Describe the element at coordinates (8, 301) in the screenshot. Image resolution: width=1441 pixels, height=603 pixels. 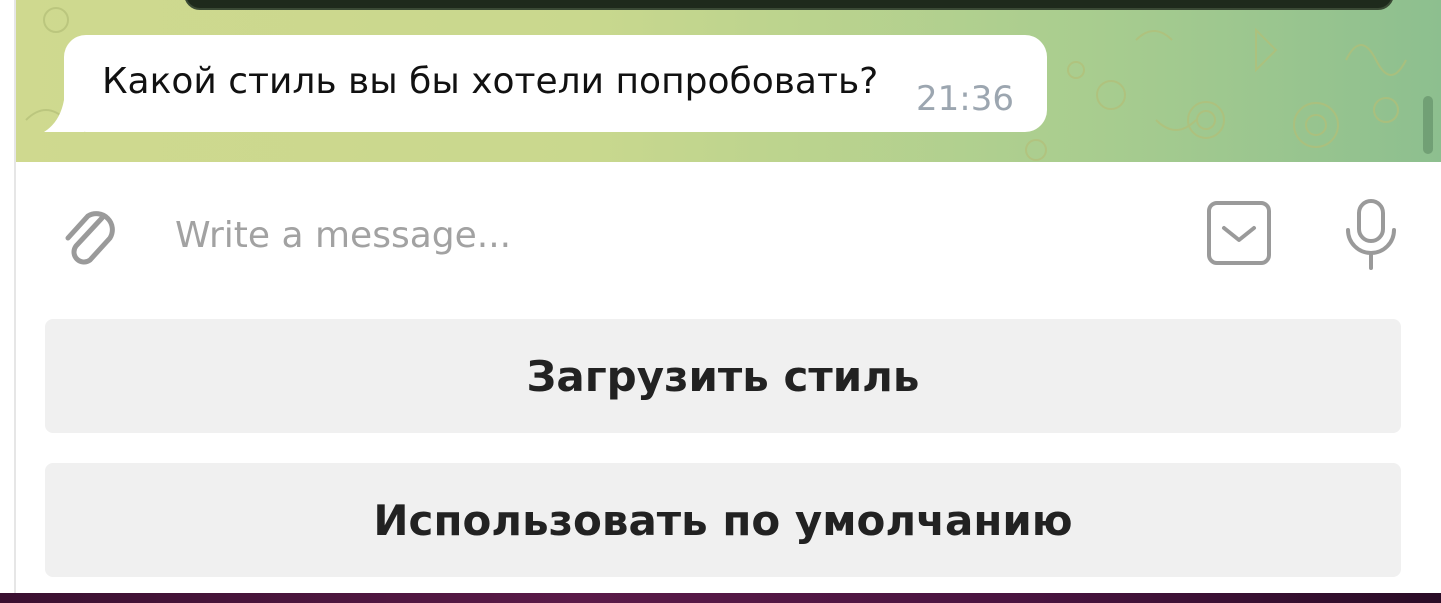
I see `window-left-border` at that location.